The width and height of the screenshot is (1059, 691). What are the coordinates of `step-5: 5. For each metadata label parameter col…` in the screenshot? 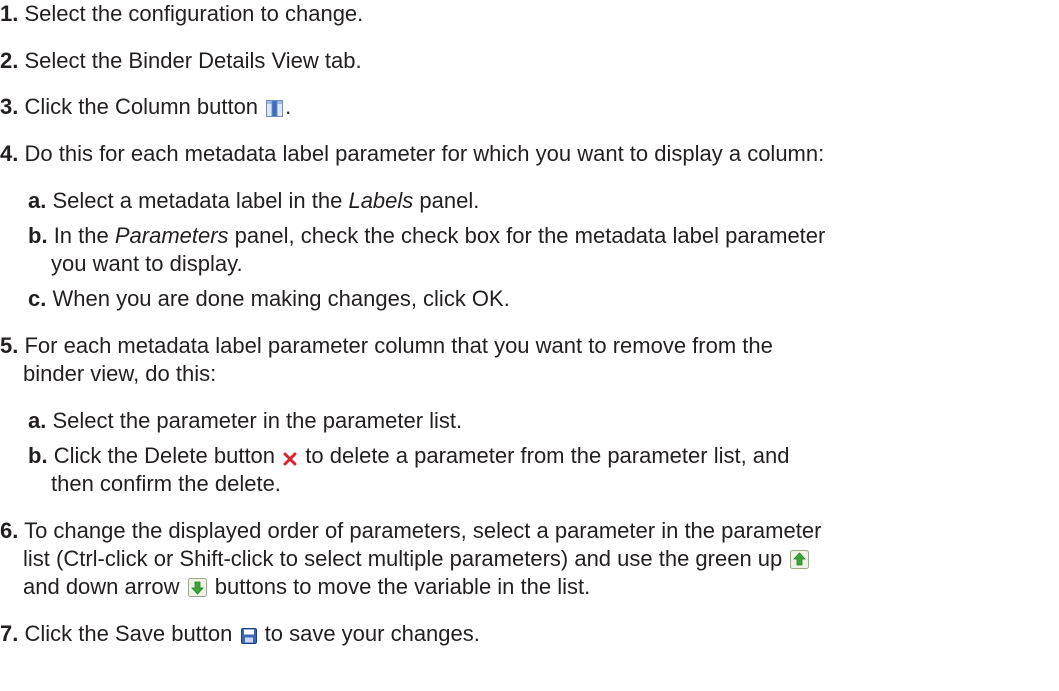 It's located at (386, 346).